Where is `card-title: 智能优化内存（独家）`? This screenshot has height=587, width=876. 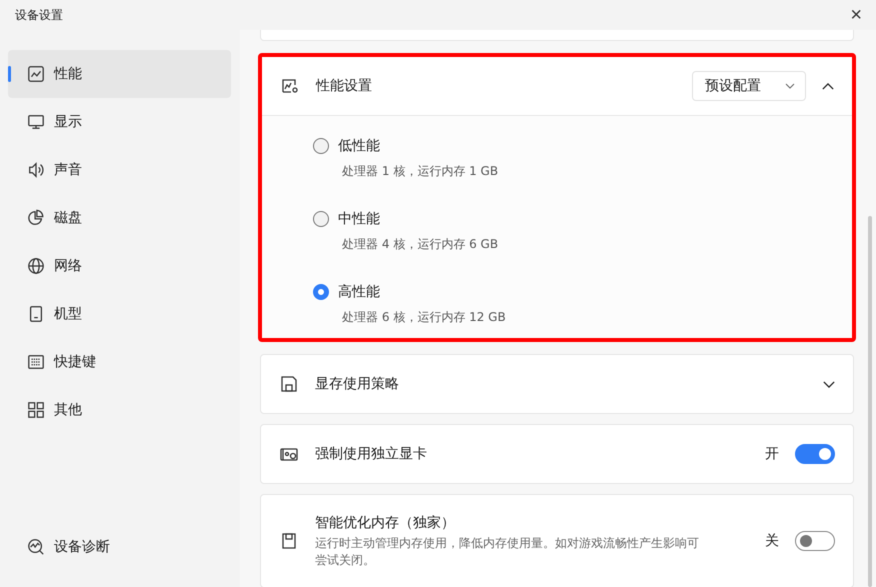 card-title: 智能优化内存（独家） is located at coordinates (385, 523).